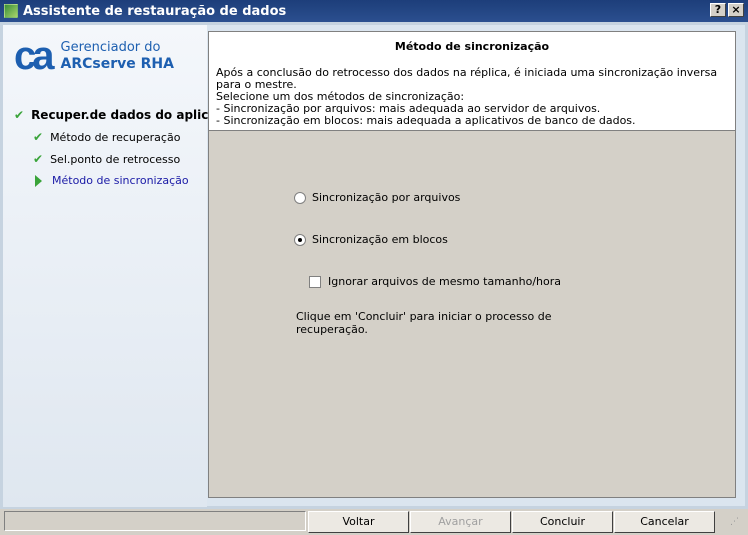 The width and height of the screenshot is (748, 535). I want to click on checkbox-label: Ignorar arquivos de mesmo tamanho/hora, so click(445, 281).